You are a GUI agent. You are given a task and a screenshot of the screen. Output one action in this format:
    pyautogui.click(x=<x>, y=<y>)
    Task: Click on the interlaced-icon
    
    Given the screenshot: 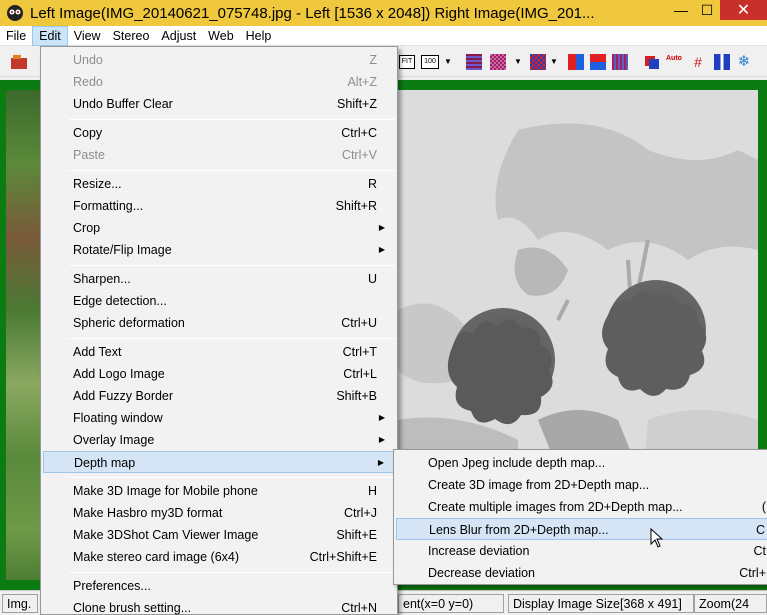 What is the action you would take?
    pyautogui.click(x=474, y=62)
    